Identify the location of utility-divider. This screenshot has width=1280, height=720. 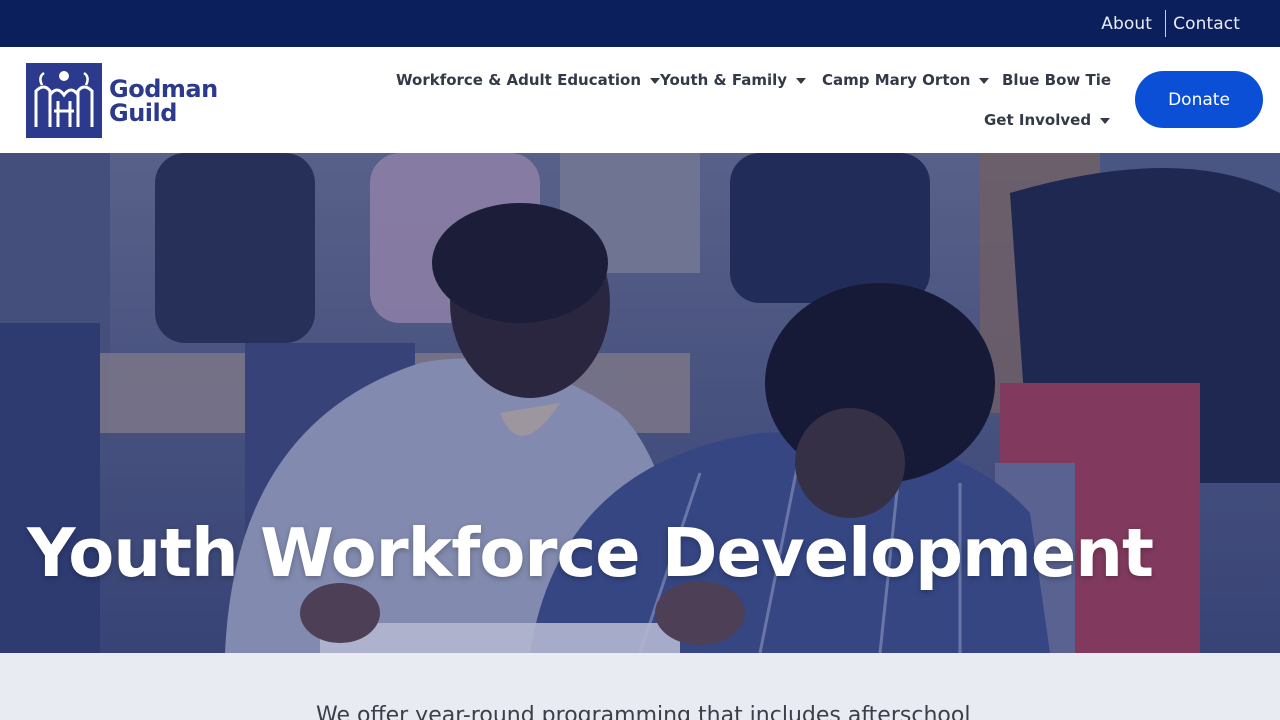
(1165, 23).